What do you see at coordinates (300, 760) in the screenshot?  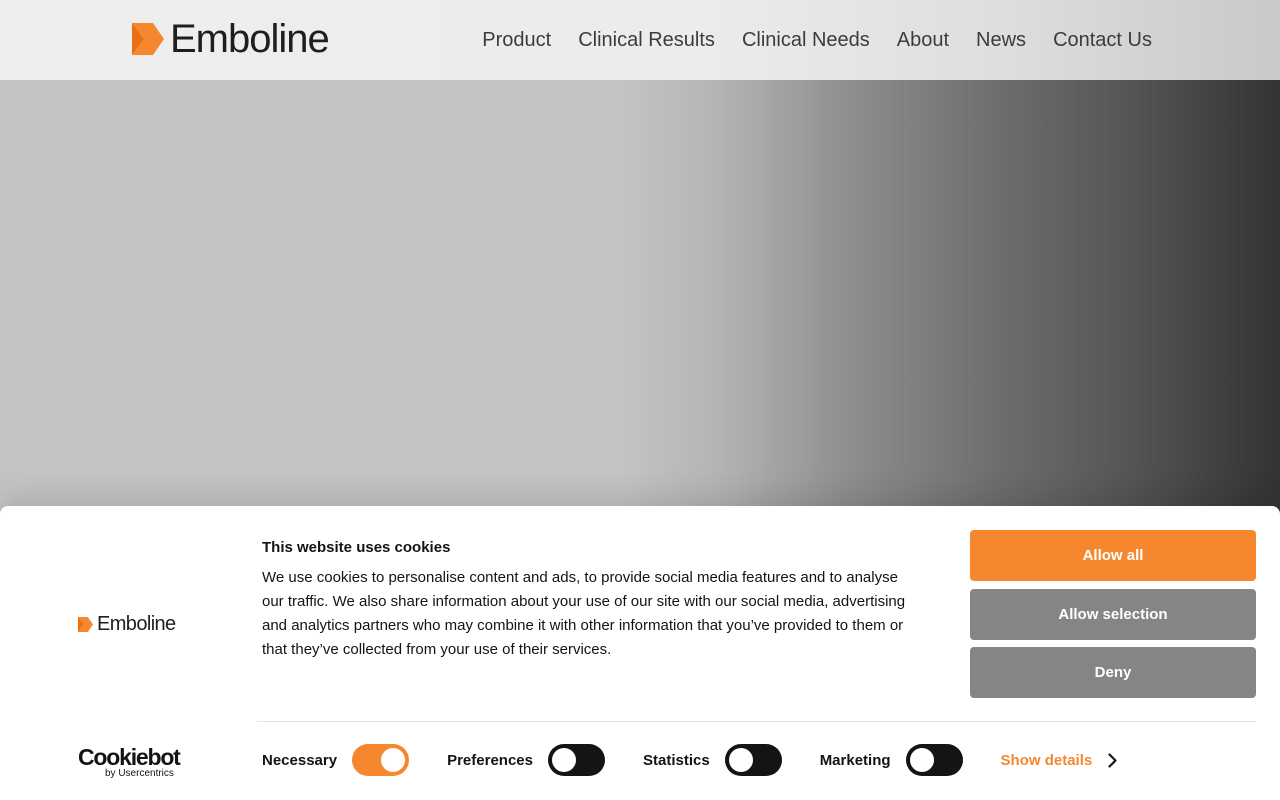 I see `category-label: Necessary` at bounding box center [300, 760].